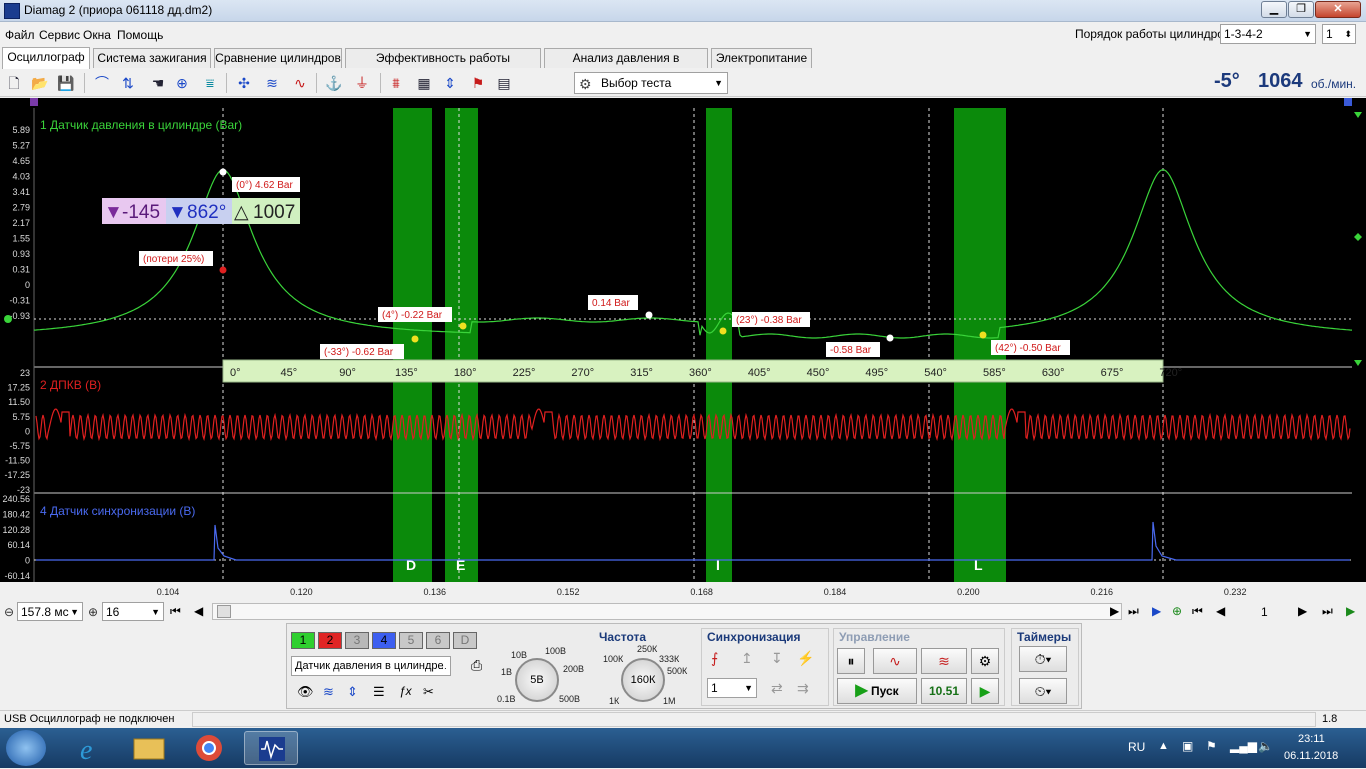  Describe the element at coordinates (149, 748) in the screenshot. I see `explorer-icon` at that location.